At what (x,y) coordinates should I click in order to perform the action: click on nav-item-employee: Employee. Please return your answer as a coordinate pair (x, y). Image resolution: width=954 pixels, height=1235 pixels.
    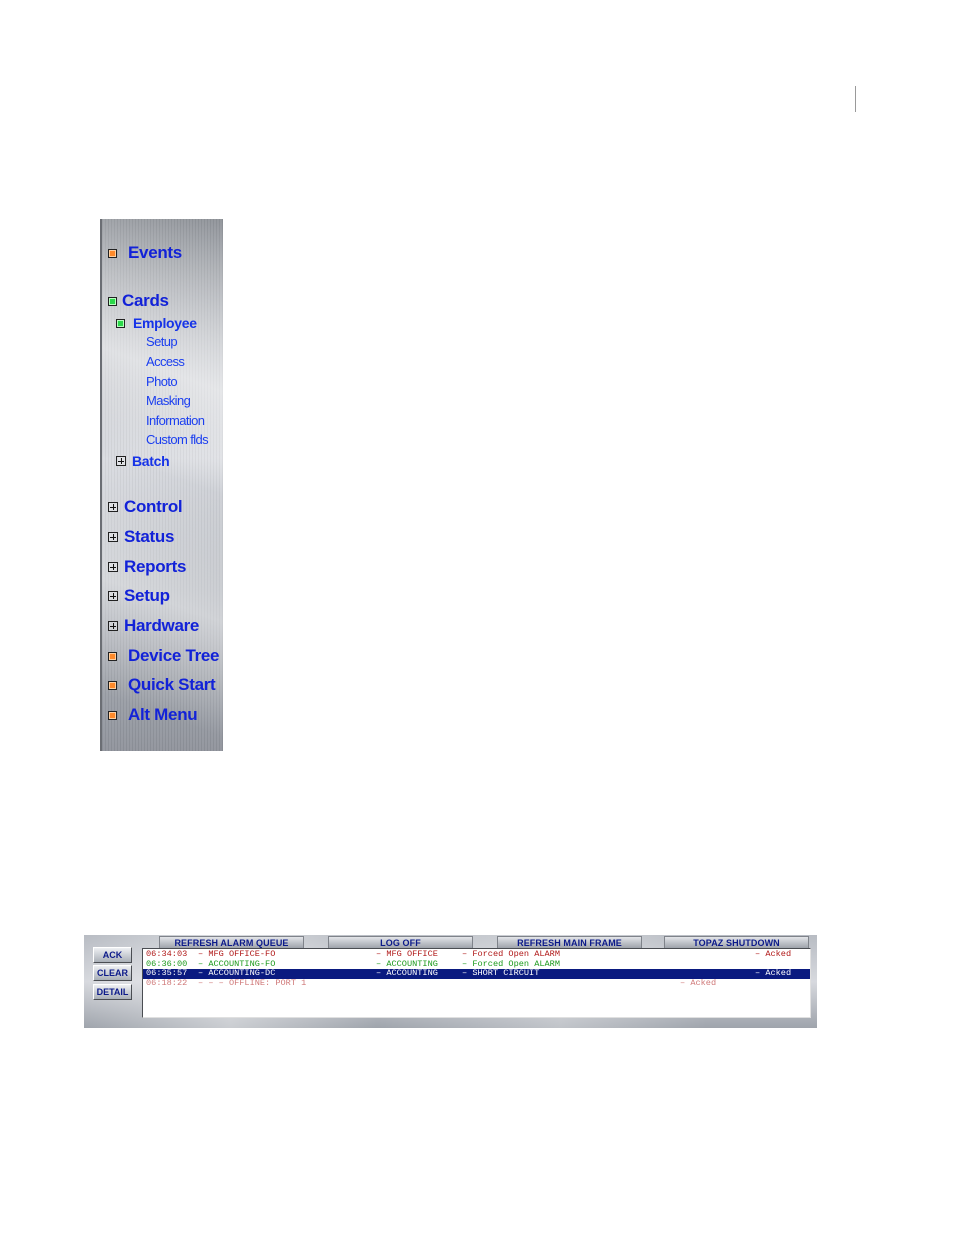
    Looking at the image, I should click on (156, 323).